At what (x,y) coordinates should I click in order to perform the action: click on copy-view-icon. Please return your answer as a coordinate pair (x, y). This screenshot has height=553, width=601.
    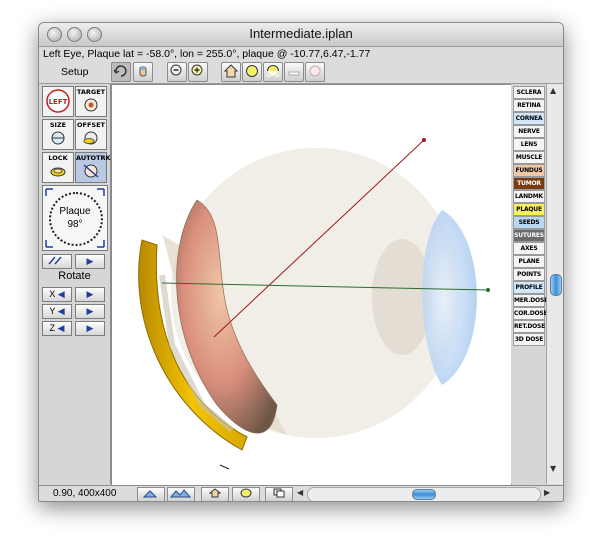
    Looking at the image, I should click on (279, 493).